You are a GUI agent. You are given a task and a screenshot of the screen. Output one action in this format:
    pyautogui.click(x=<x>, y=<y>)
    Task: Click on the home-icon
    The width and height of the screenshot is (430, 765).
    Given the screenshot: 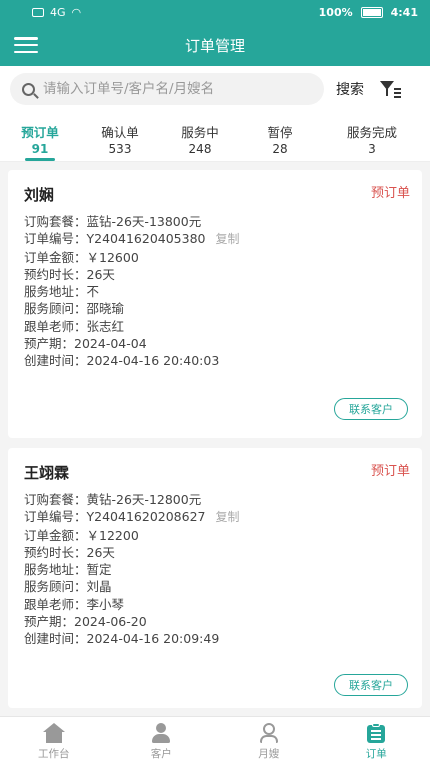 What is the action you would take?
    pyautogui.click(x=53, y=733)
    